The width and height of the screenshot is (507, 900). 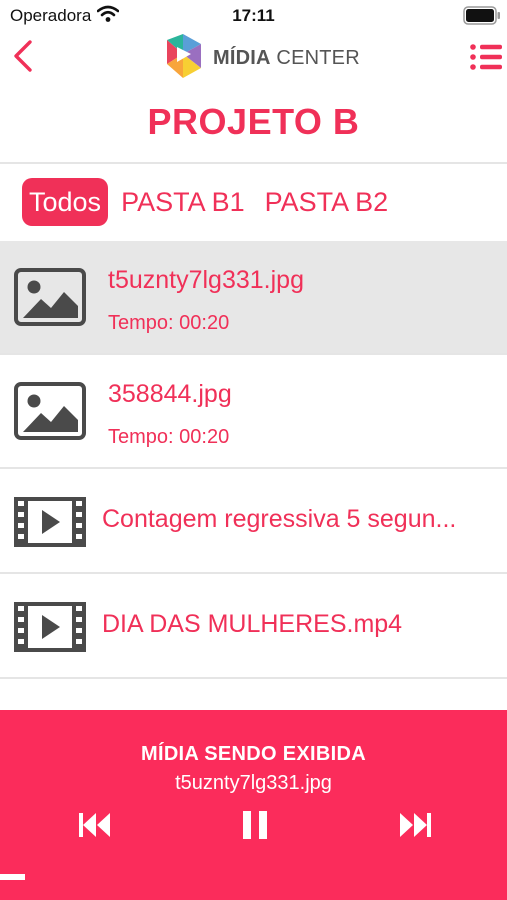 I want to click on status-bar: Operadora 17:11, so click(x=253, y=16).